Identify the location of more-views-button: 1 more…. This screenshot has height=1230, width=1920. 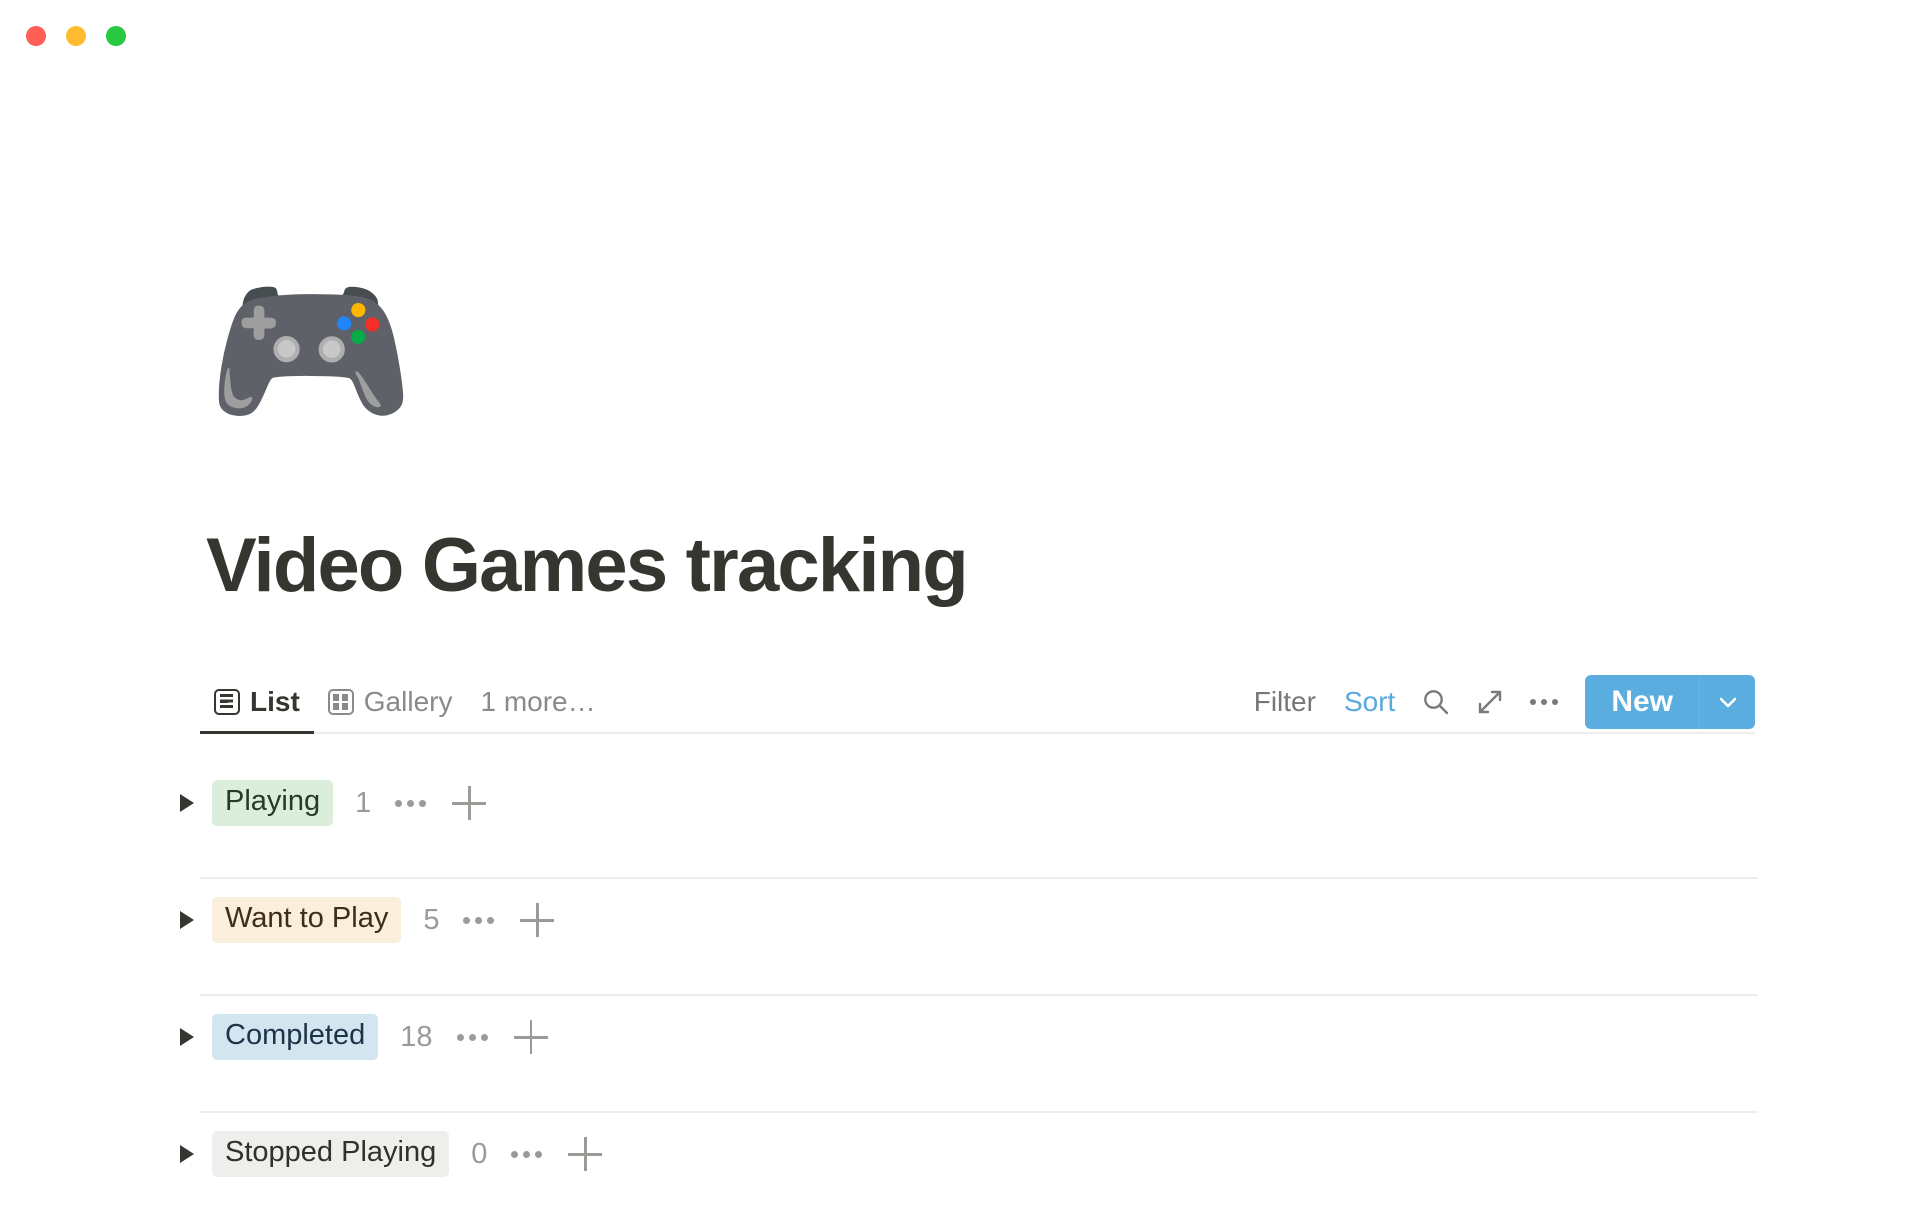
(537, 702).